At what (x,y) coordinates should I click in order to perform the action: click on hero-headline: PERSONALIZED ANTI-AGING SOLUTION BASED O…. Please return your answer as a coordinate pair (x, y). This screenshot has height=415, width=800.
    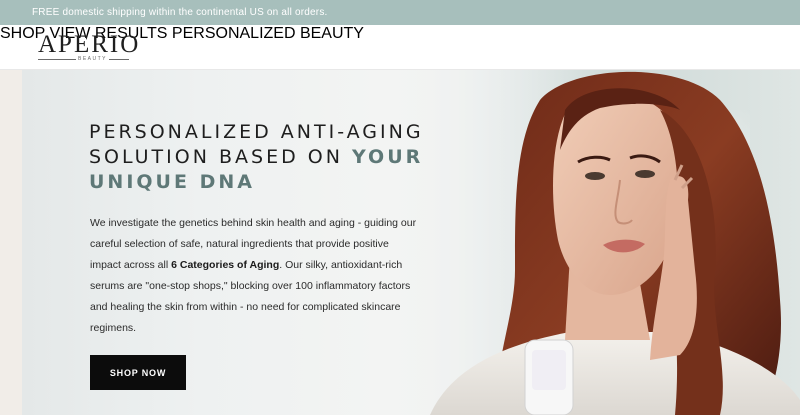
    Looking at the image, I should click on (259, 157).